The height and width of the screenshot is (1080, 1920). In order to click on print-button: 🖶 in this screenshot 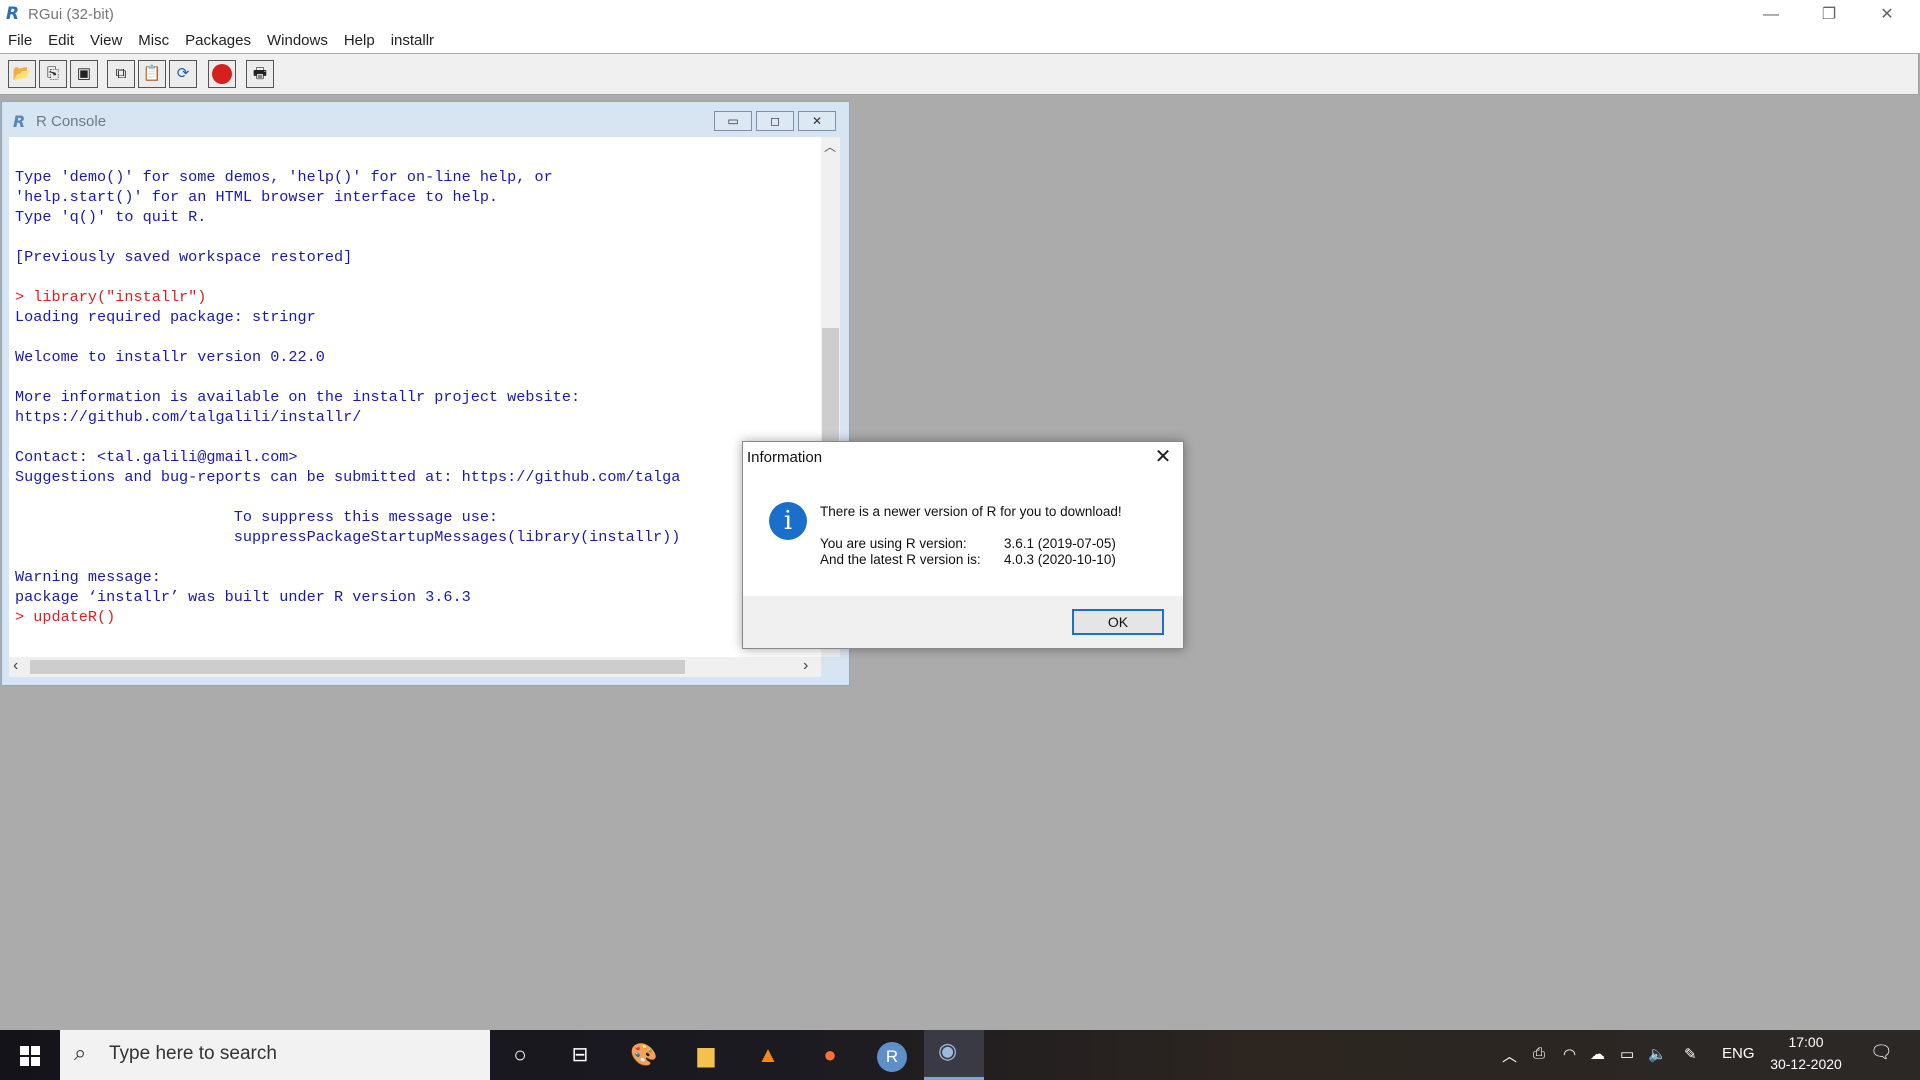, I will do `click(260, 74)`.